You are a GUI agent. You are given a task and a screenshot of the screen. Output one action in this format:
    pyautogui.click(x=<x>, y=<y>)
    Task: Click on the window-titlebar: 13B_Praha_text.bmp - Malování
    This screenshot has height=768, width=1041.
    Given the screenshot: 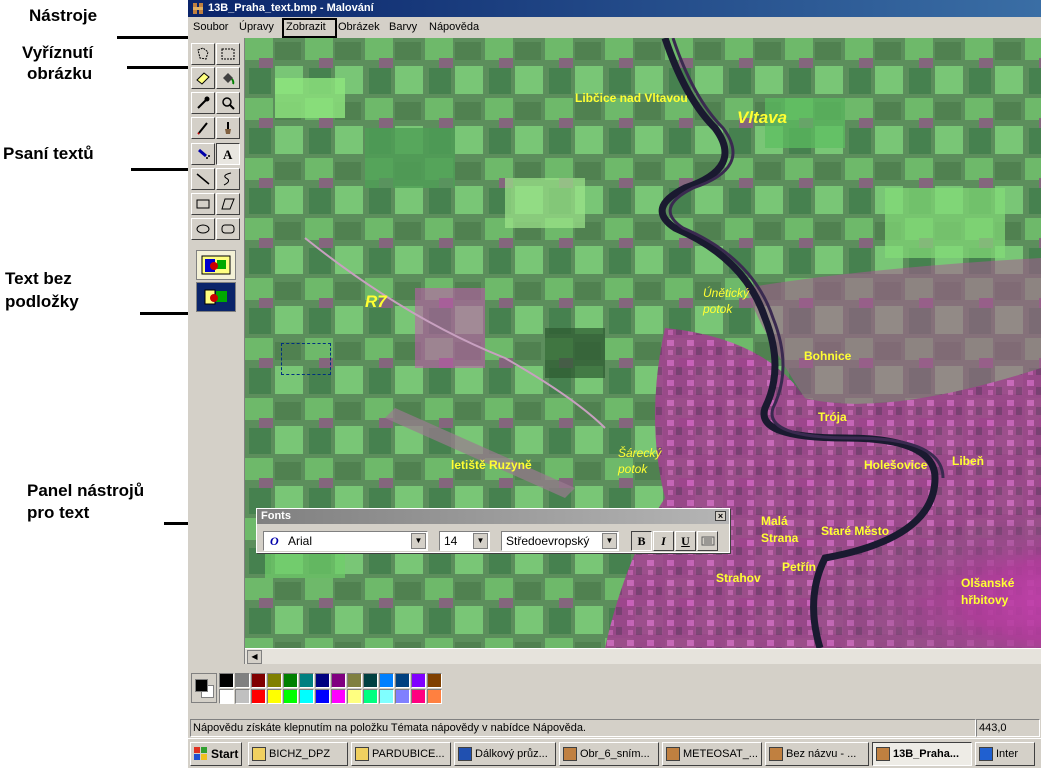 What is the action you would take?
    pyautogui.click(x=614, y=8)
    